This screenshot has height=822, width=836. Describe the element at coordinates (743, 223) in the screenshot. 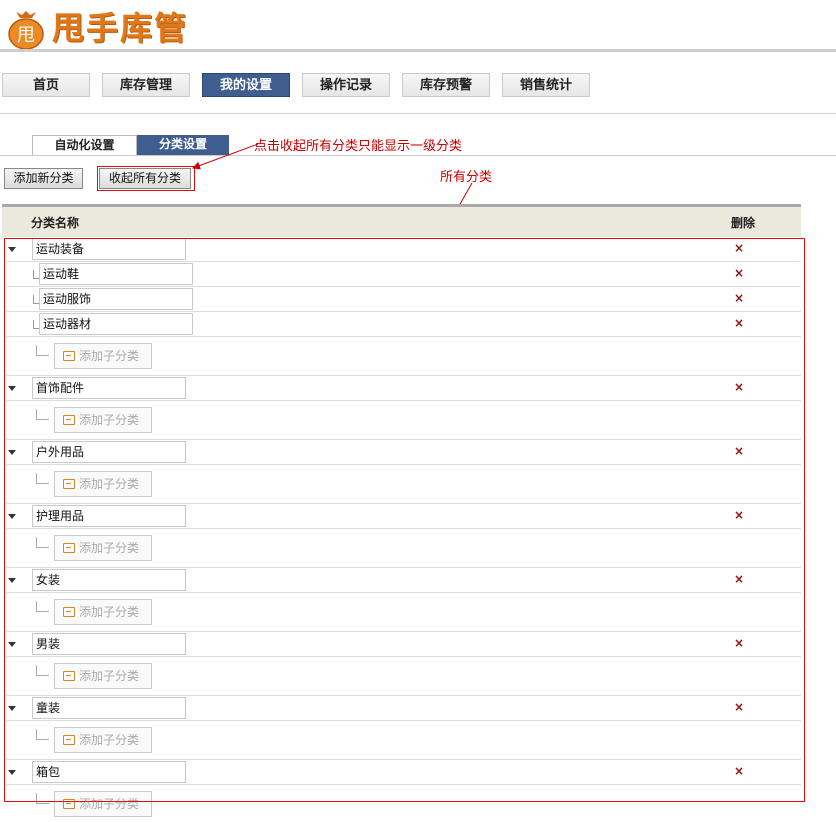

I see `col-delete-header: 删除` at that location.